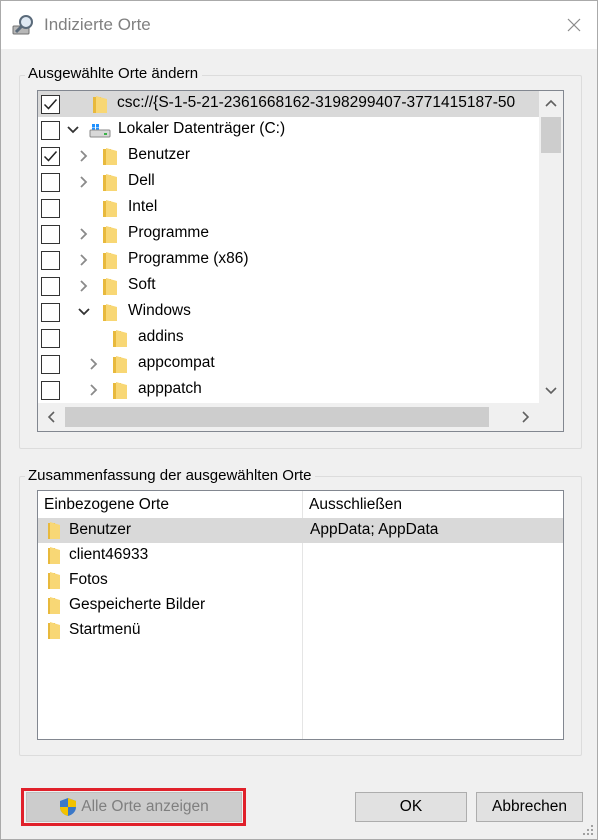  What do you see at coordinates (277, 417) in the screenshot?
I see `horizontal-scroll-thumb` at bounding box center [277, 417].